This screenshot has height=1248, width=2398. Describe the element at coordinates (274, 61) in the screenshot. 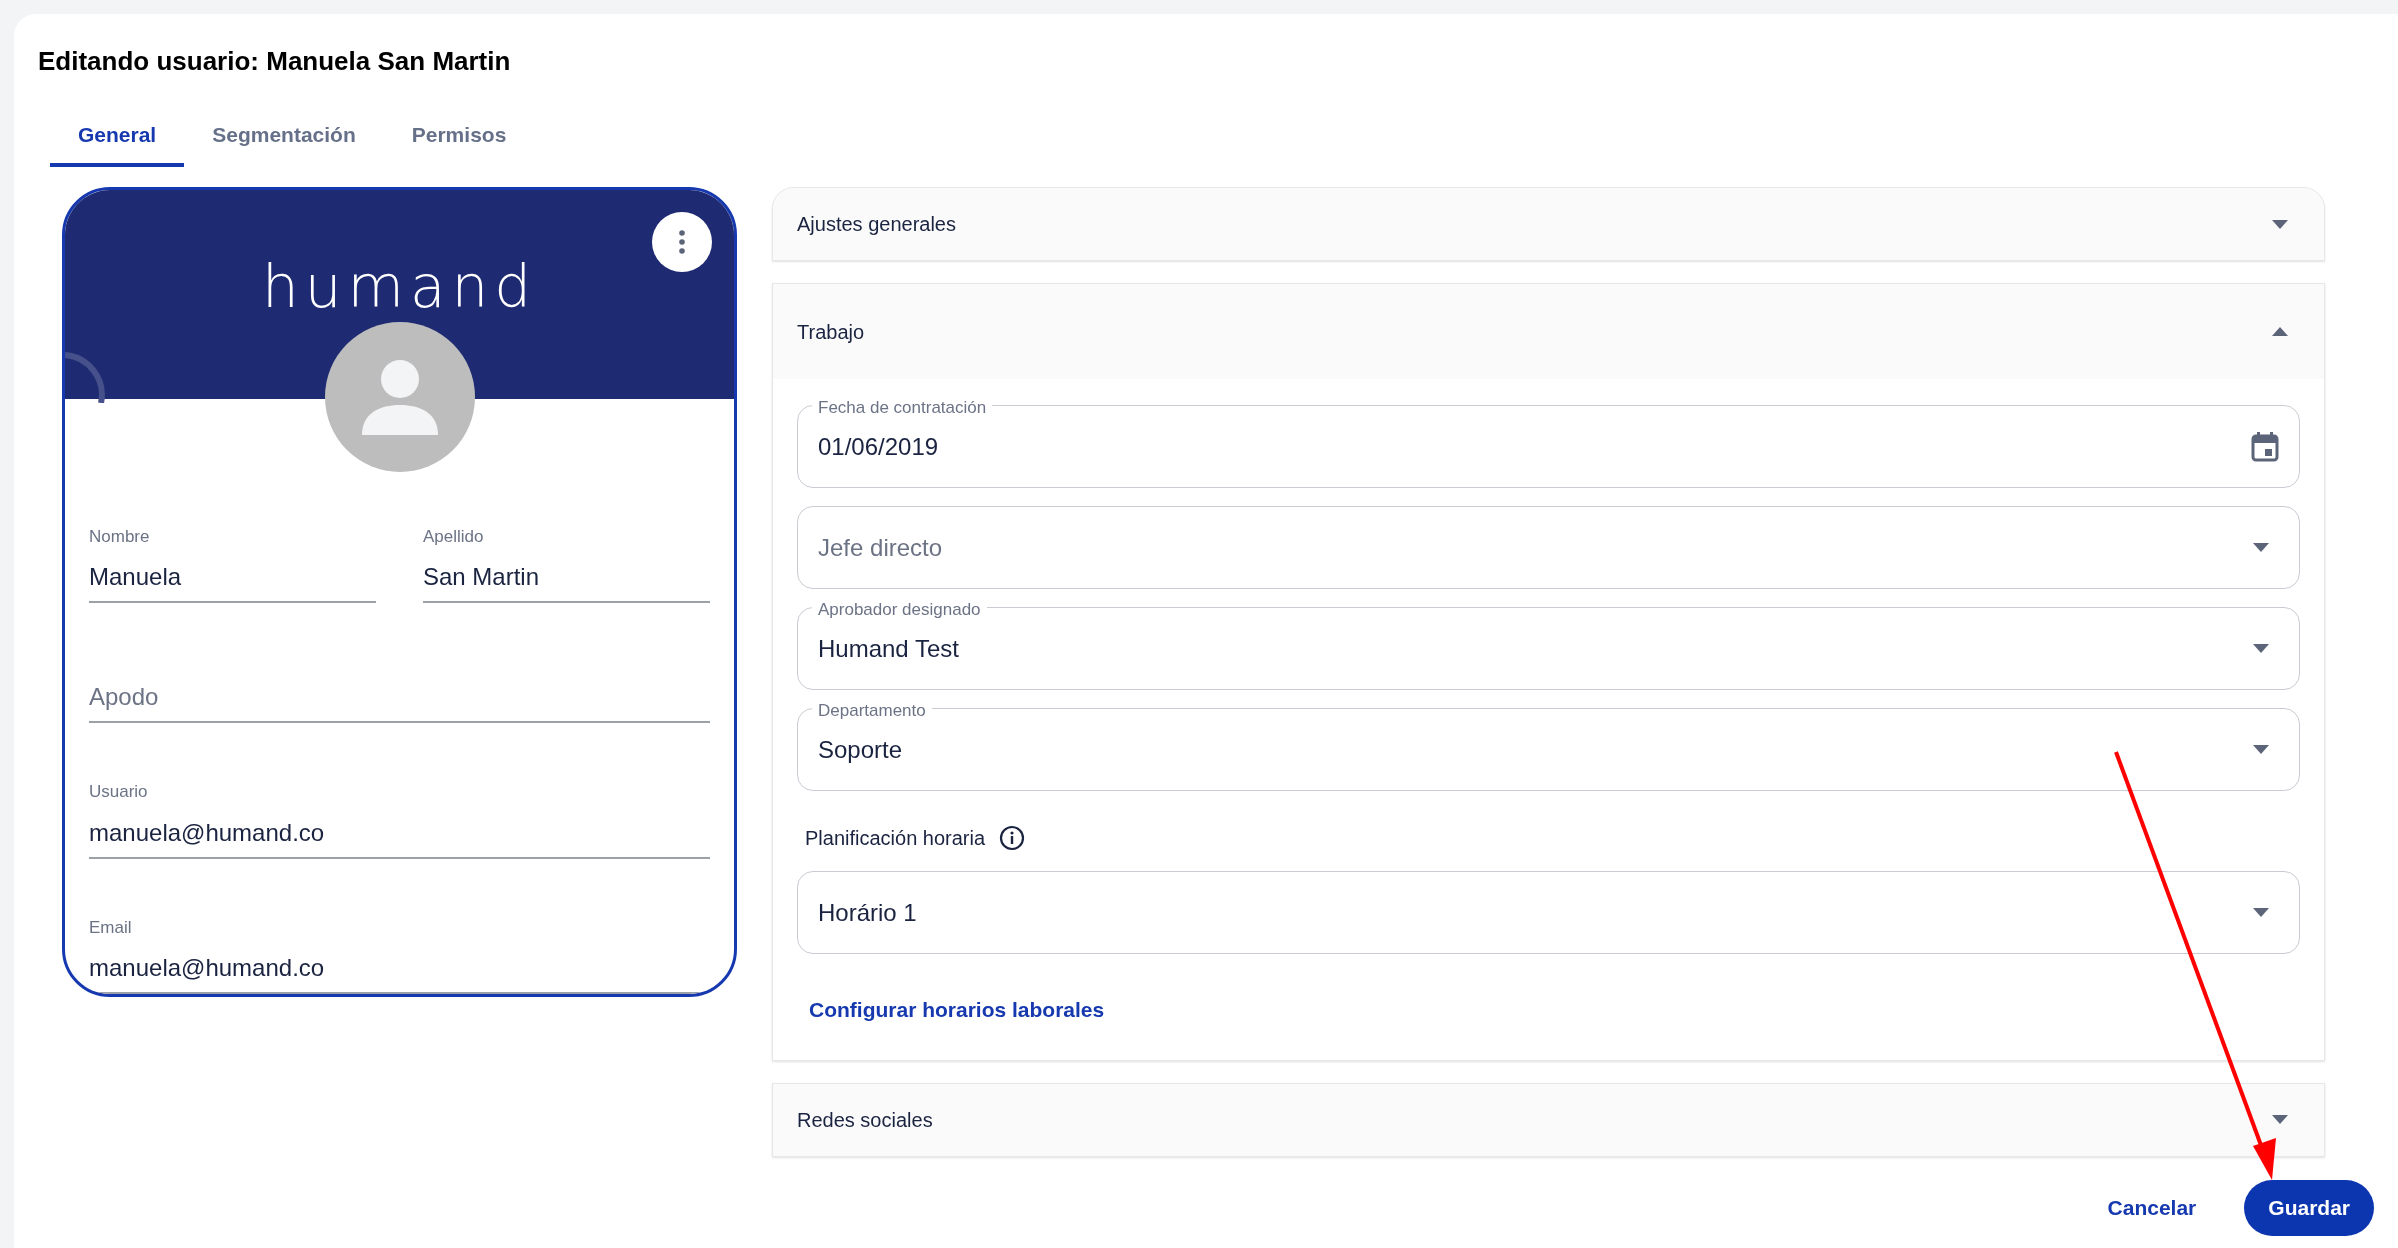

I see `page-title: Editando usuario: Manuela San Martin` at that location.